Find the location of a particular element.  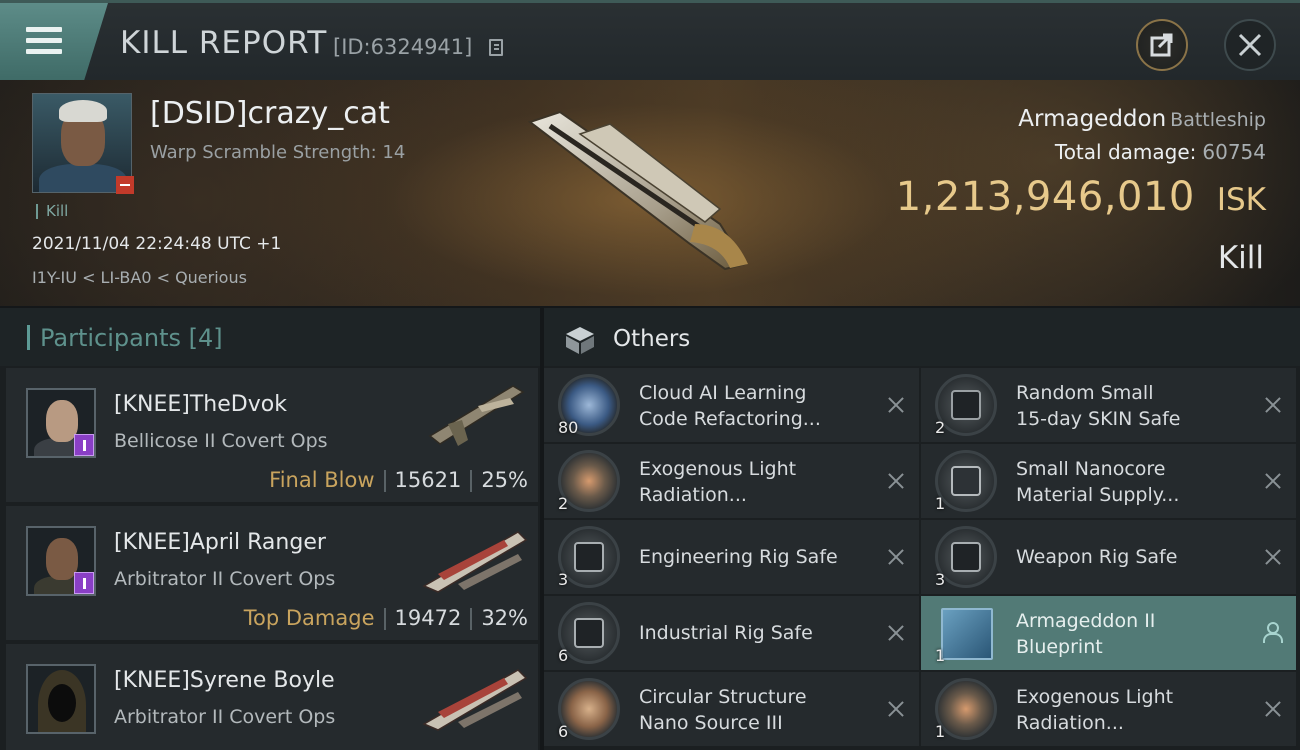

participant-ship: Bellicose II Covert Ops is located at coordinates (221, 441).